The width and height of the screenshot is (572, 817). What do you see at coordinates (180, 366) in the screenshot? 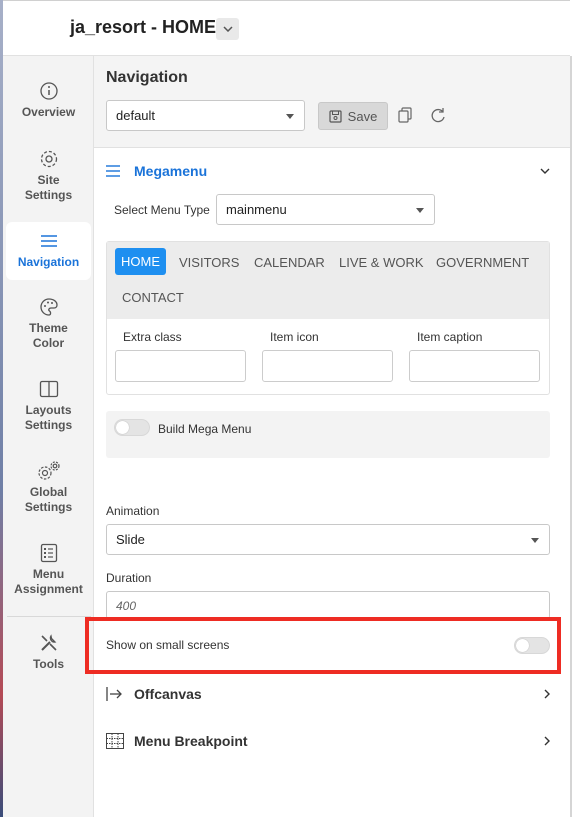
I see `extra-class-input` at bounding box center [180, 366].